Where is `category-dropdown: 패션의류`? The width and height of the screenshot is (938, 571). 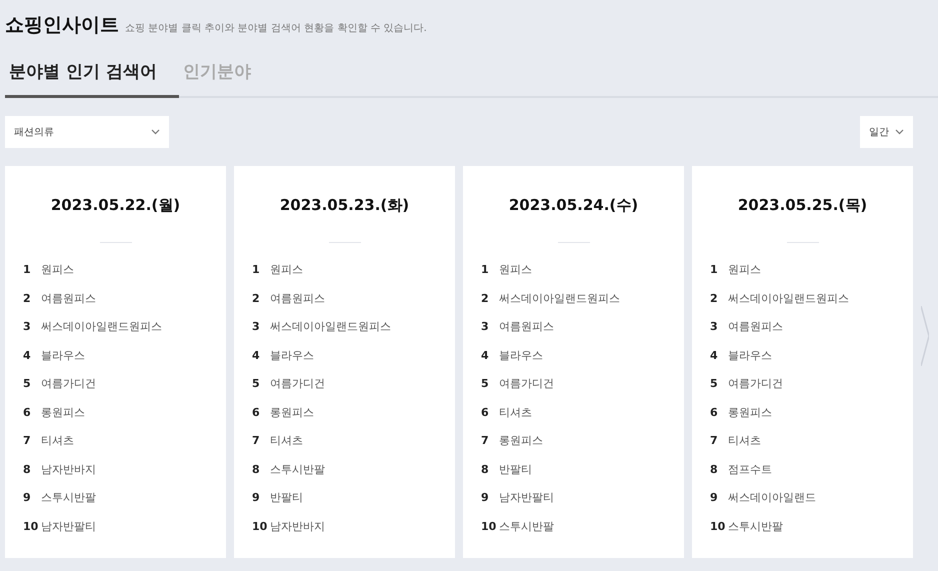 category-dropdown: 패션의류 is located at coordinates (87, 132).